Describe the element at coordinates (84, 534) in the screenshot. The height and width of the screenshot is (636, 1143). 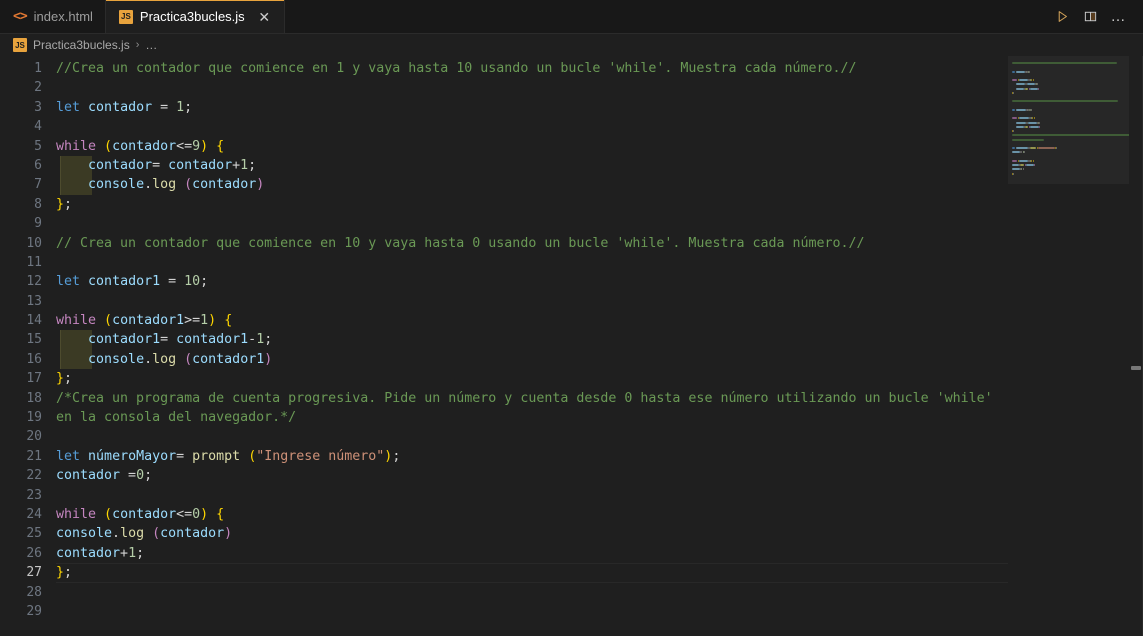
I see `code-token: console` at that location.